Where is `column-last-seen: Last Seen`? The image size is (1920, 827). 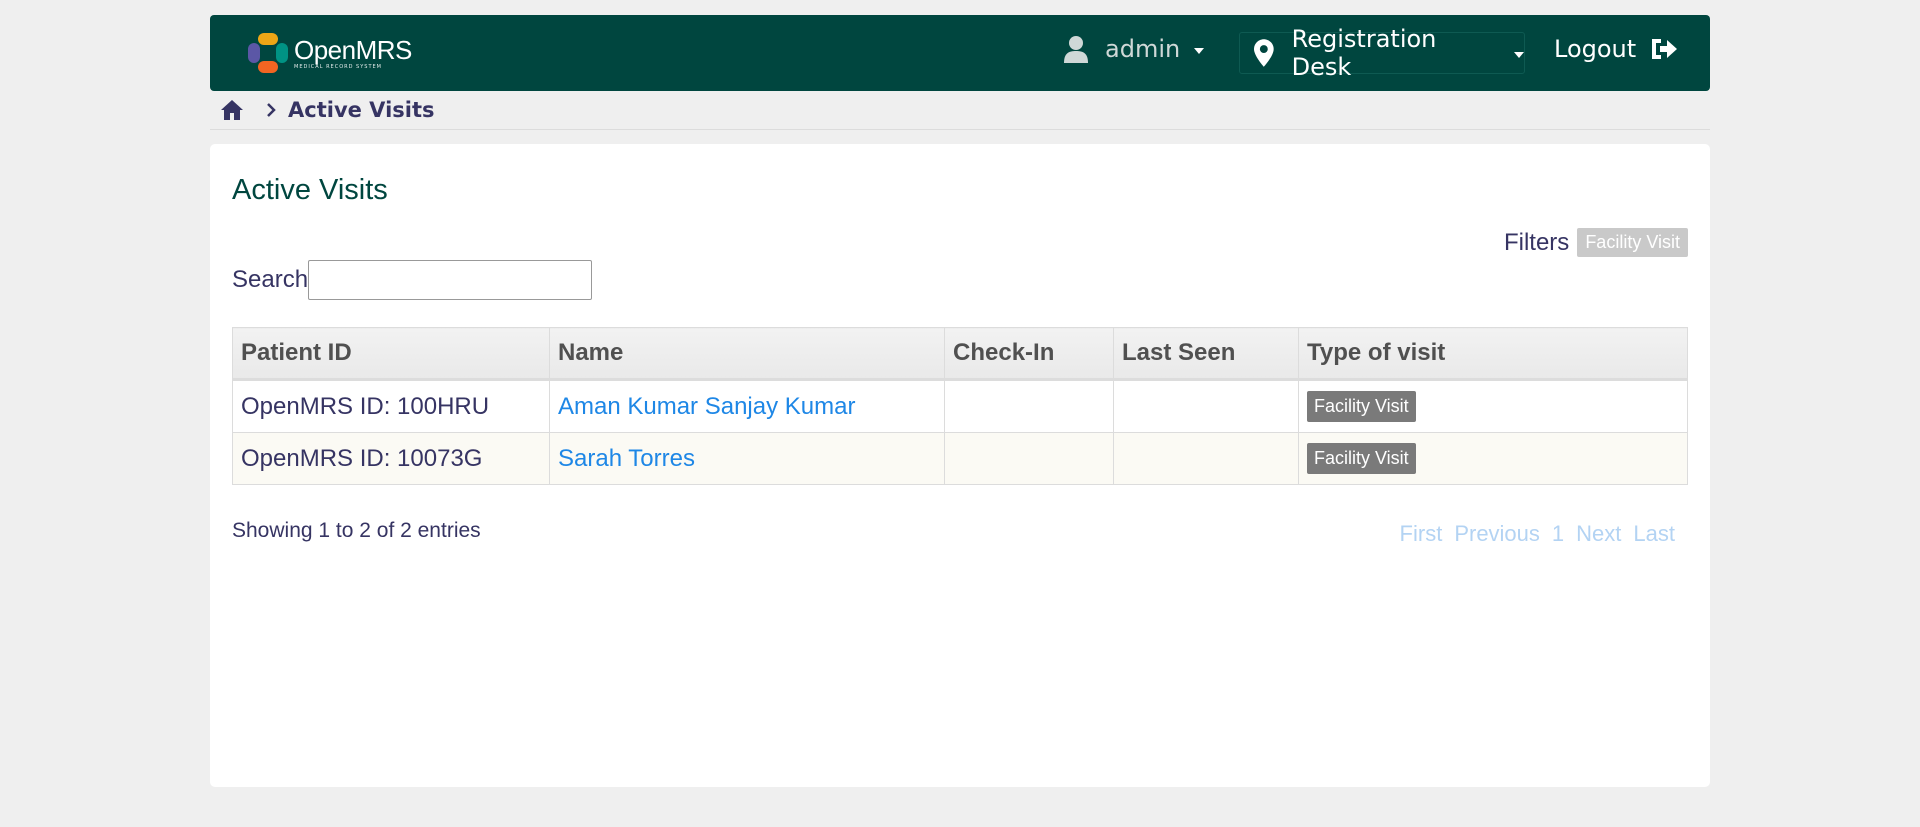
column-last-seen: Last Seen is located at coordinates (1206, 354).